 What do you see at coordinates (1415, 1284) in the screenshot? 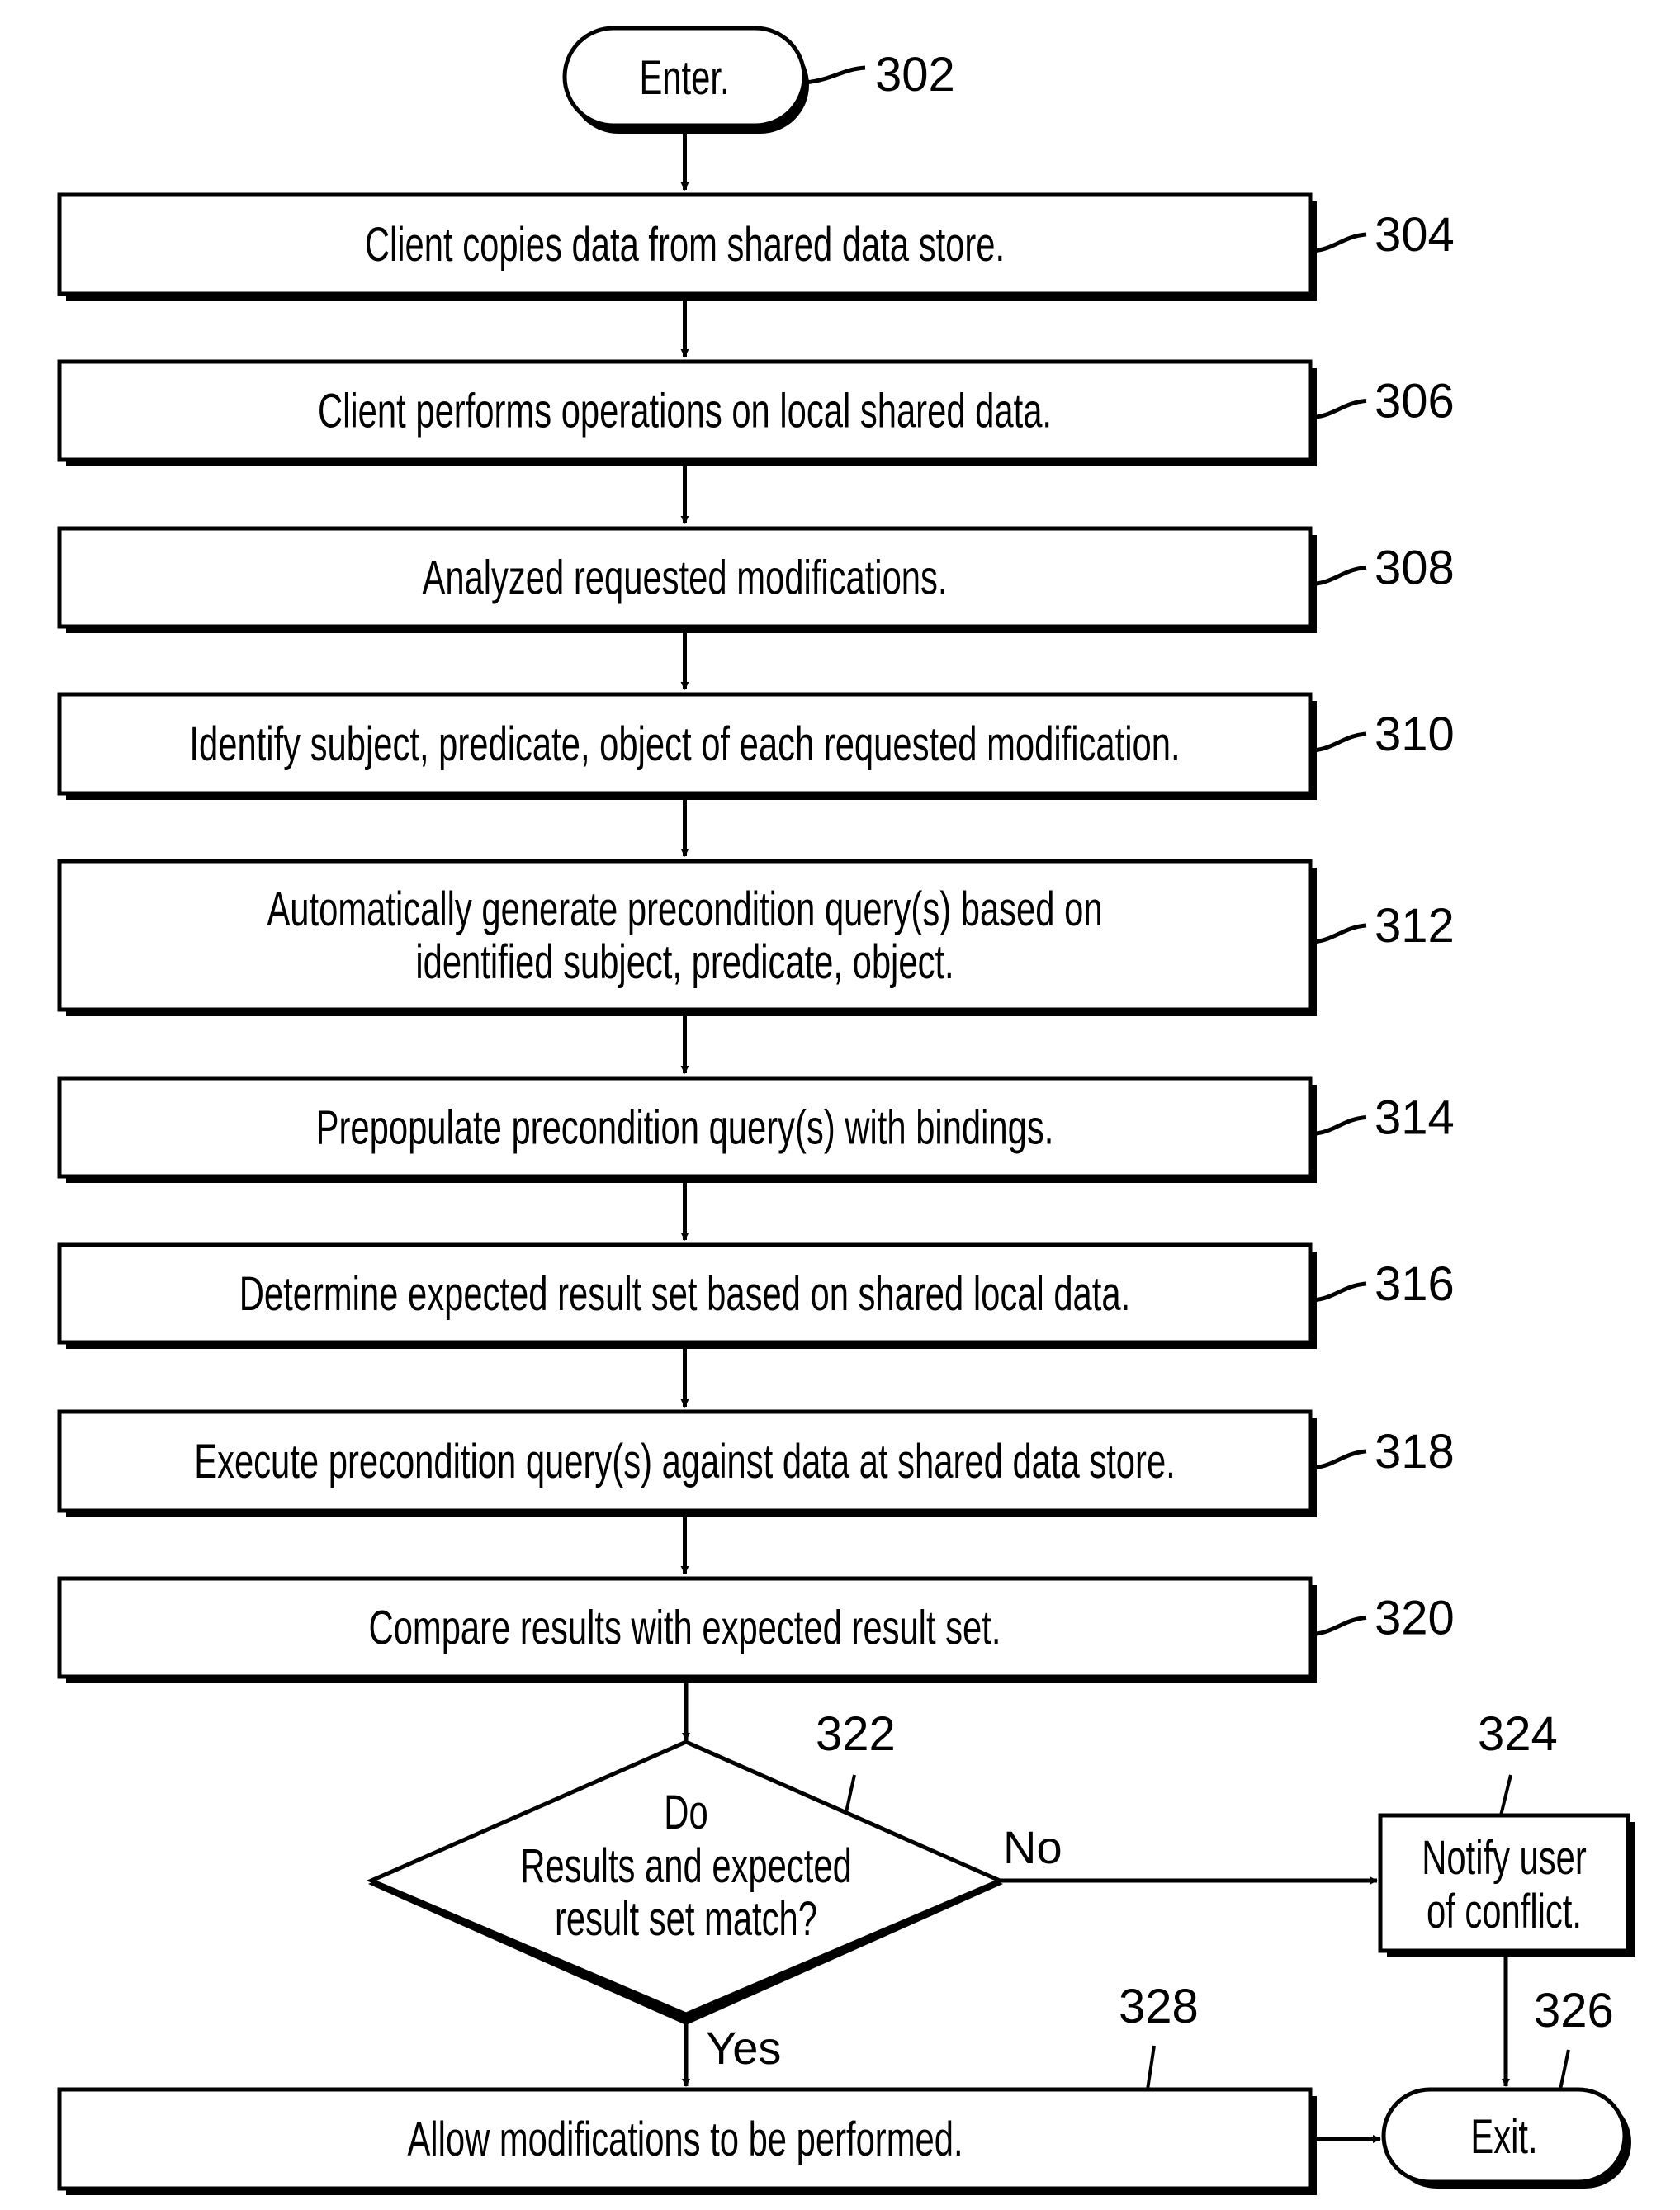
I see `ref-316: 316` at bounding box center [1415, 1284].